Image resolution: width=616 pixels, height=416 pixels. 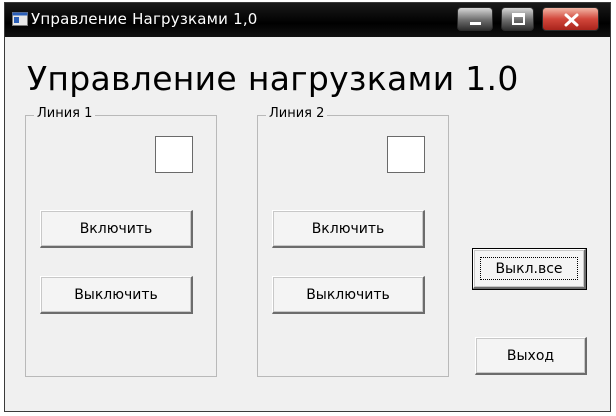 I want to click on maximize-button, so click(x=517, y=19).